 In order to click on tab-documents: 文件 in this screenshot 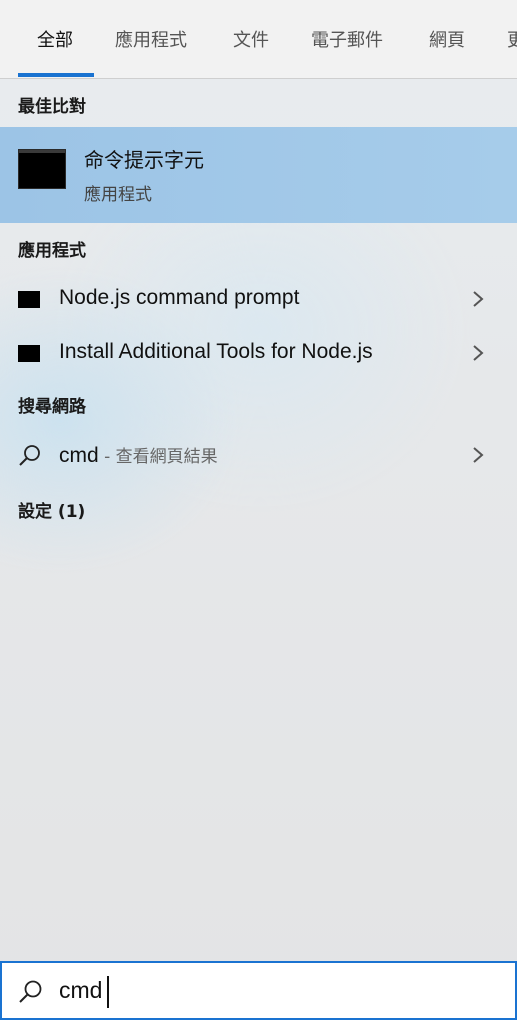, I will do `click(251, 39)`.